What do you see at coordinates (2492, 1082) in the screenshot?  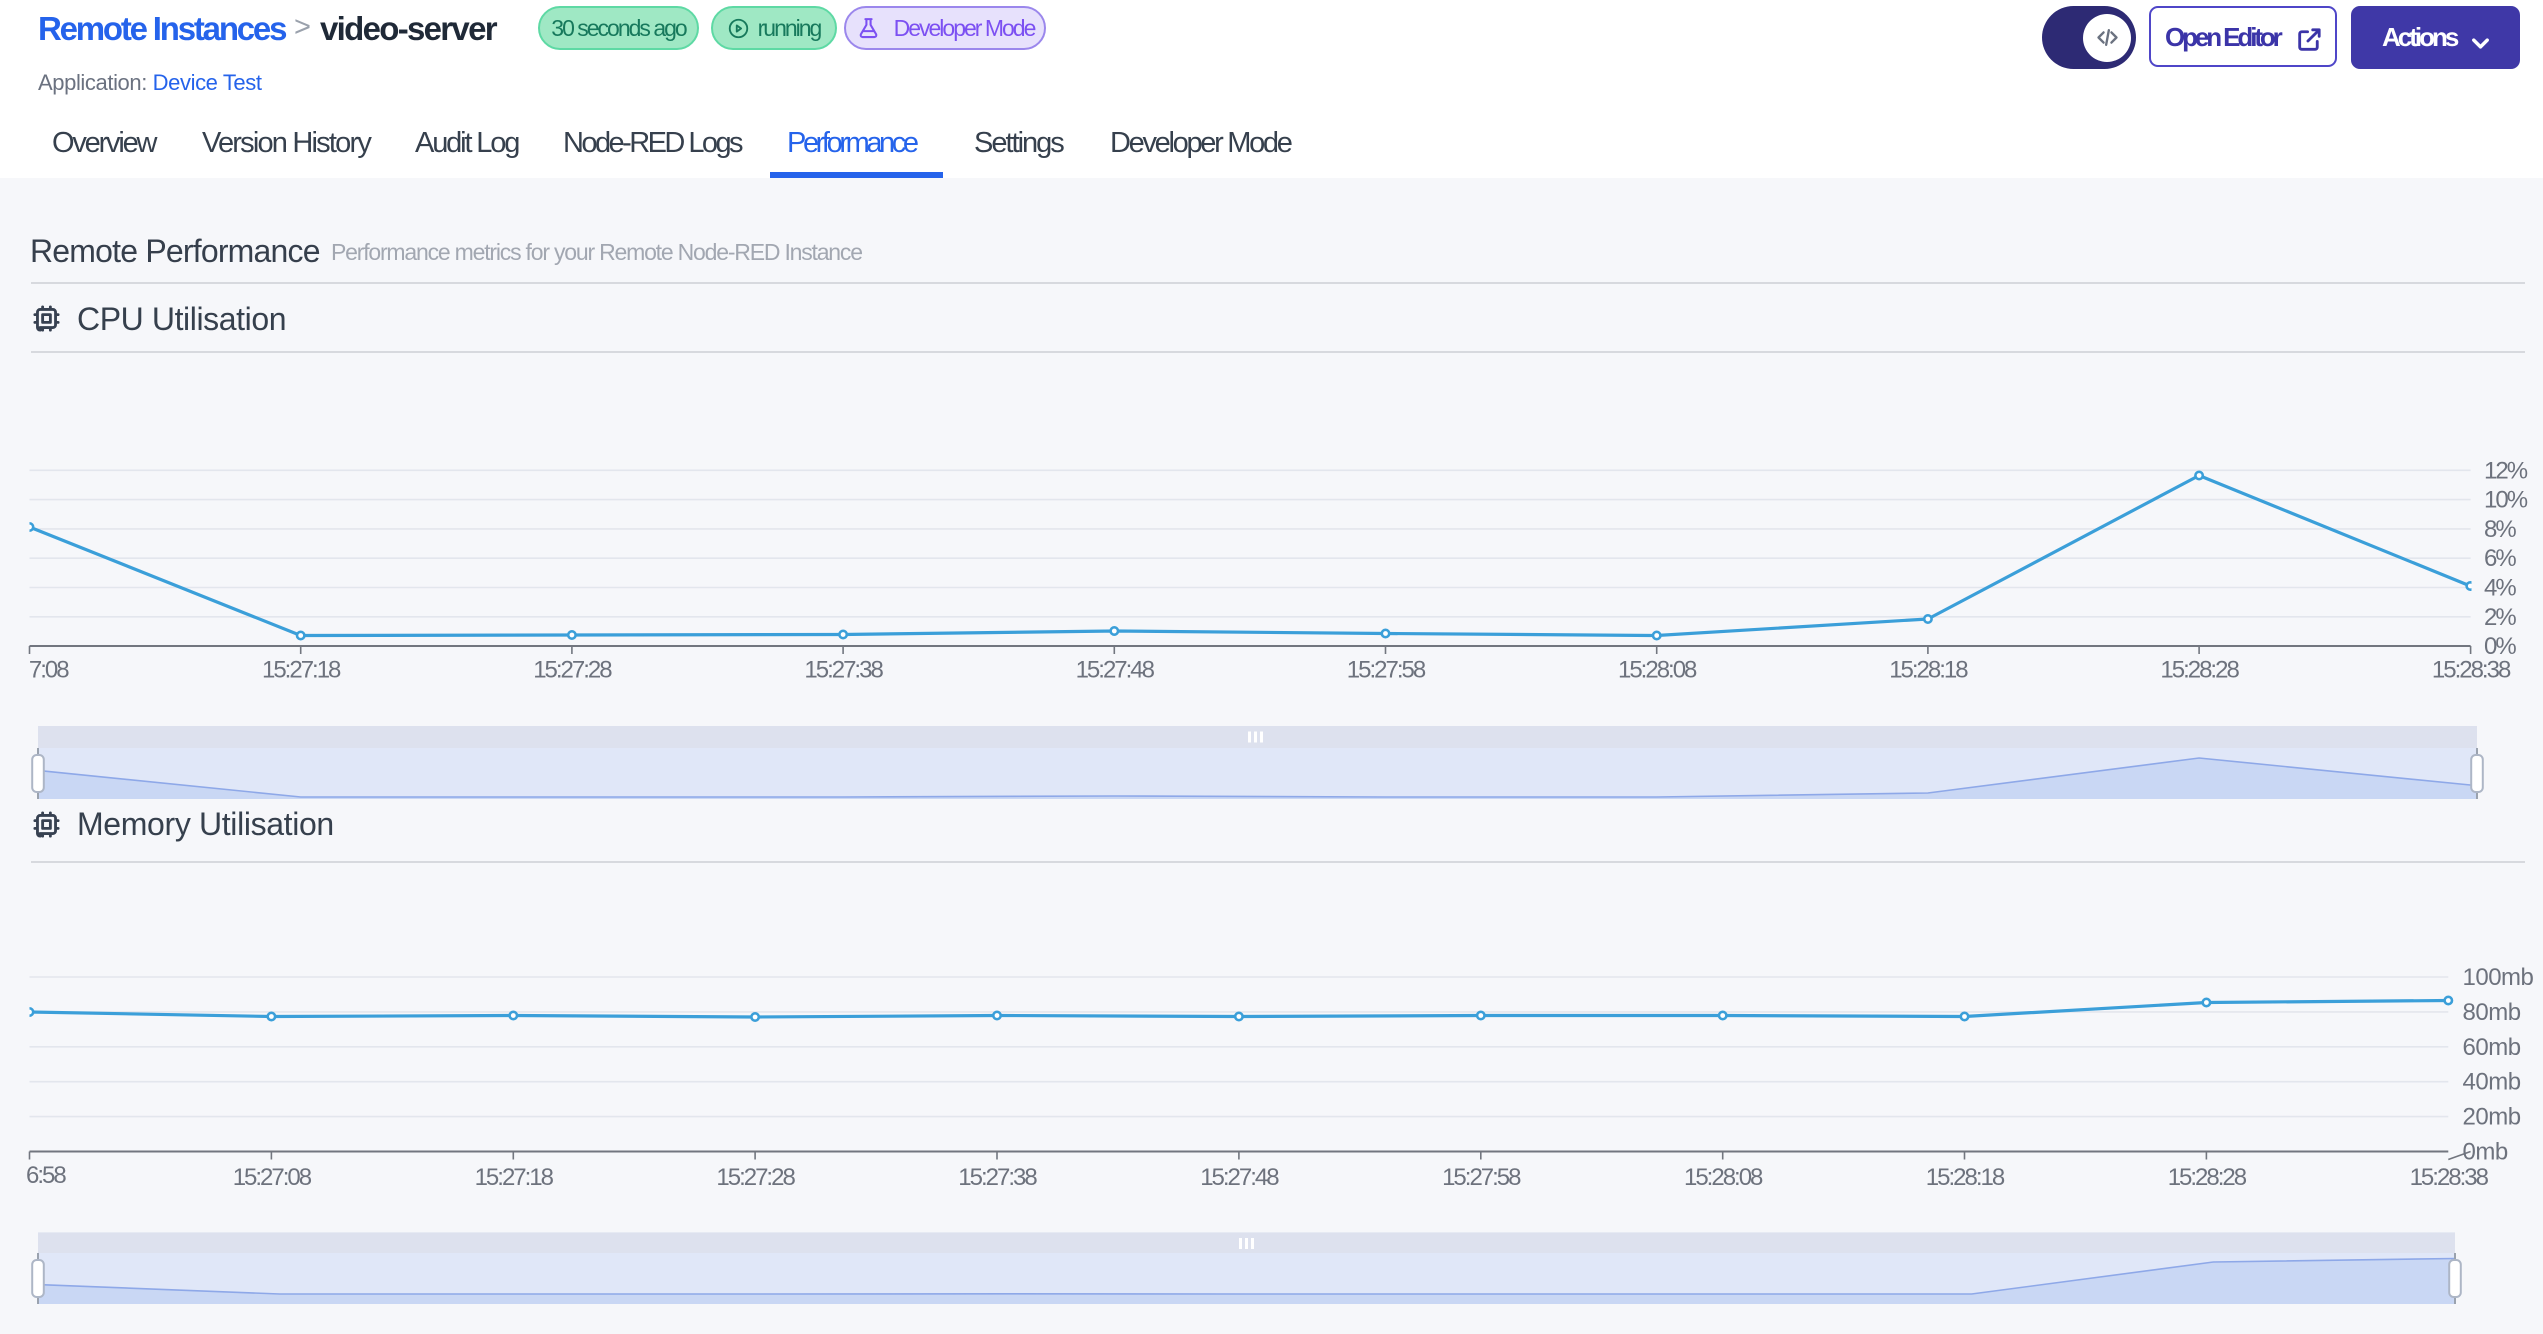 I see `svg-text: 40mb` at bounding box center [2492, 1082].